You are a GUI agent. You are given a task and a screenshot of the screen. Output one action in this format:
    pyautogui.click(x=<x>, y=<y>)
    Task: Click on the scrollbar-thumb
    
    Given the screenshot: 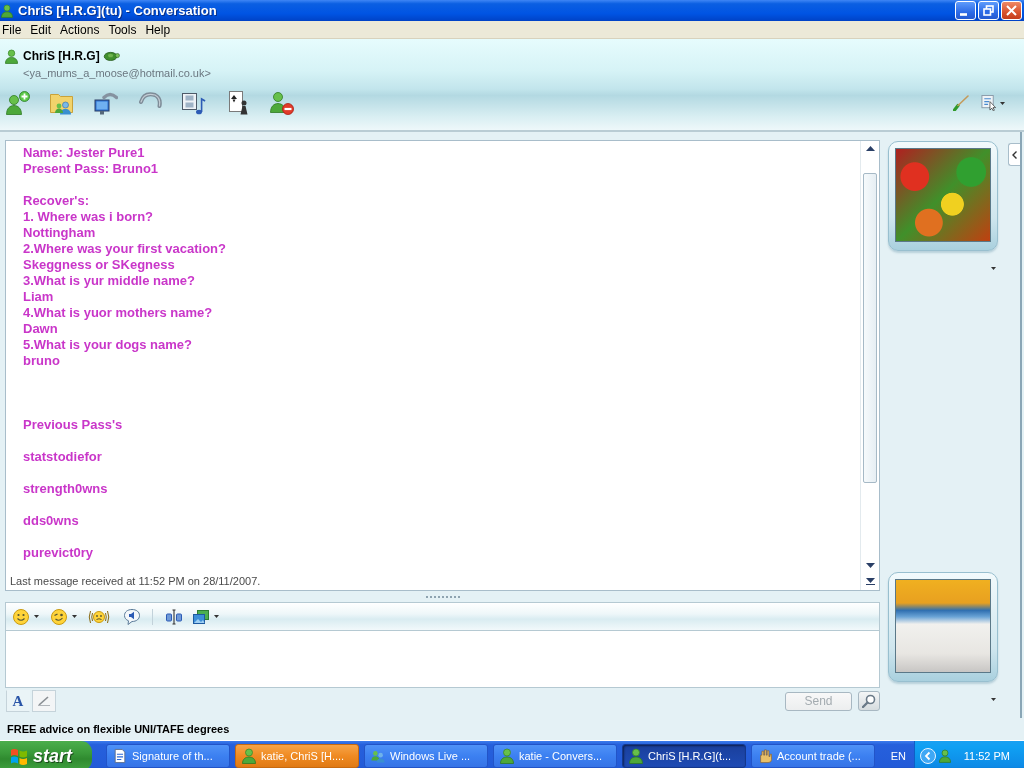 What is the action you would take?
    pyautogui.click(x=870, y=328)
    